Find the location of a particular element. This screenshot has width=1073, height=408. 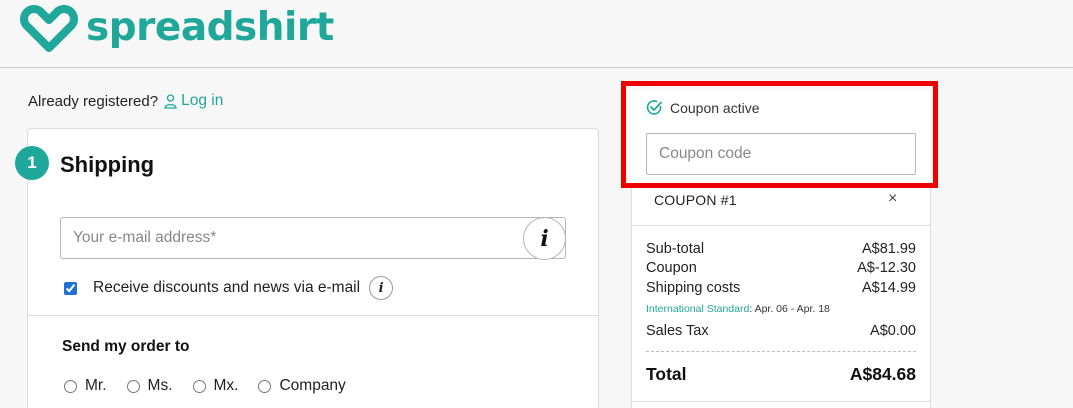

salutation-ms-label: Ms. is located at coordinates (160, 385).